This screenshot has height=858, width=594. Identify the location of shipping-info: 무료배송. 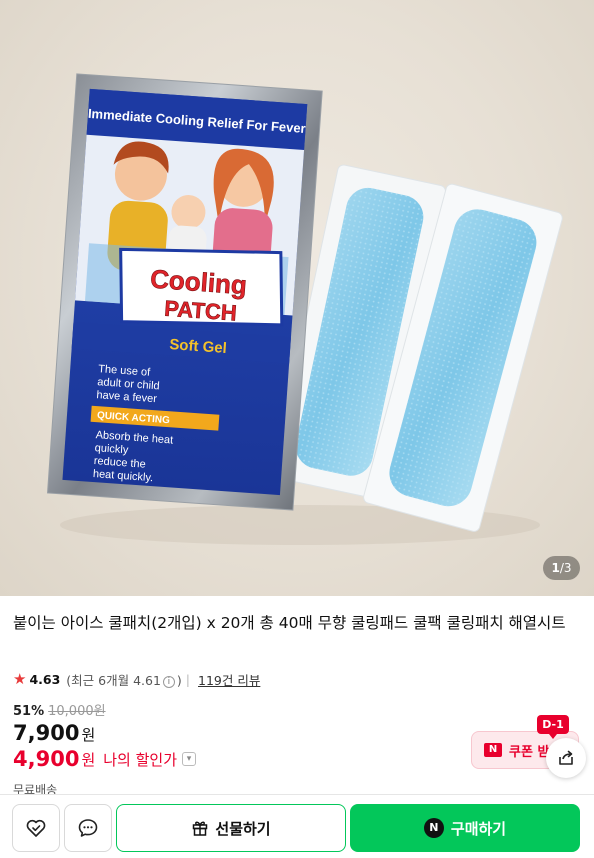
(35, 789).